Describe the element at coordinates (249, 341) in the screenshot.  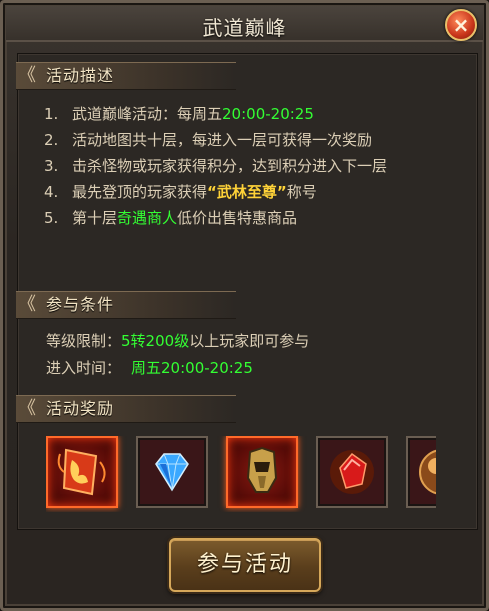
I see `level-suffix: 以上玩家即可参与` at that location.